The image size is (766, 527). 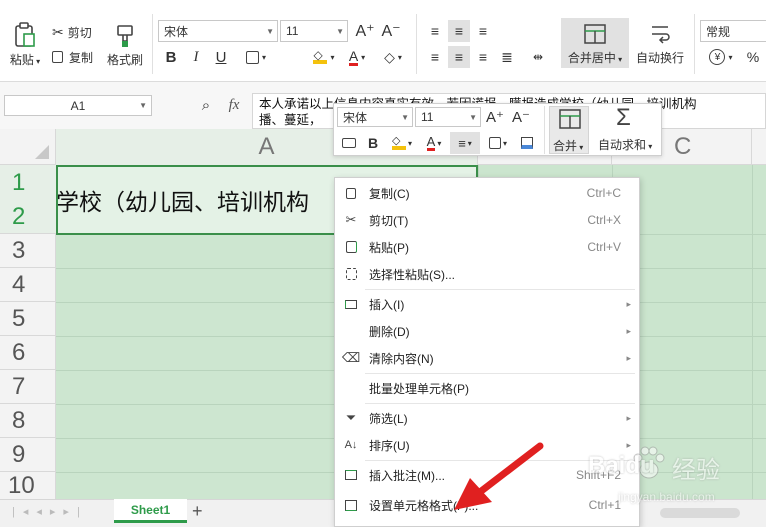 I want to click on row-header-6: 6, so click(x=28, y=353).